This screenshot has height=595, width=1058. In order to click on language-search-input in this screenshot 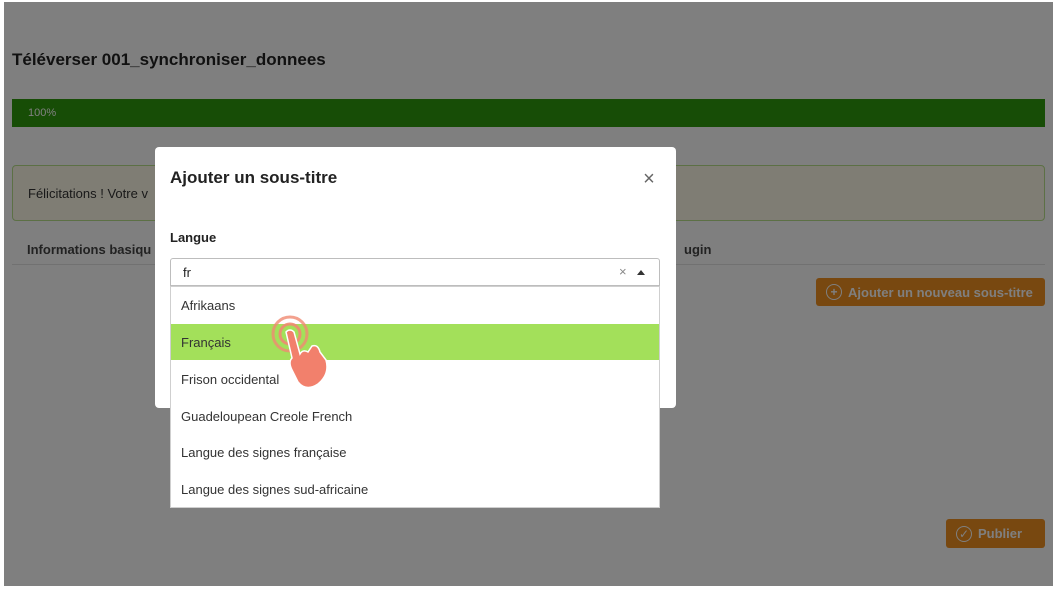, I will do `click(393, 272)`.